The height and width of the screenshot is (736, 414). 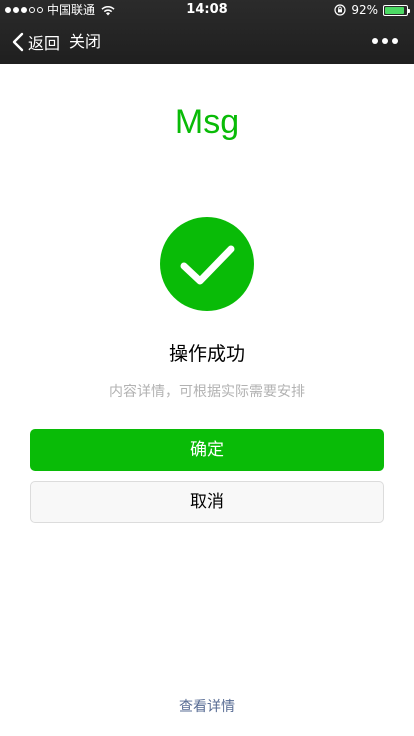 I want to click on battery-fill, so click(x=395, y=10).